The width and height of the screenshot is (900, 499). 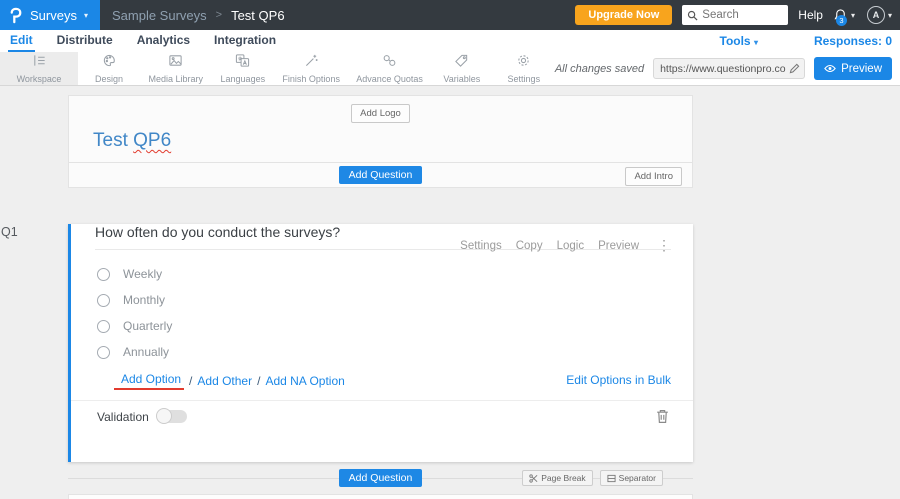 I want to click on trash-icon, so click(x=662, y=416).